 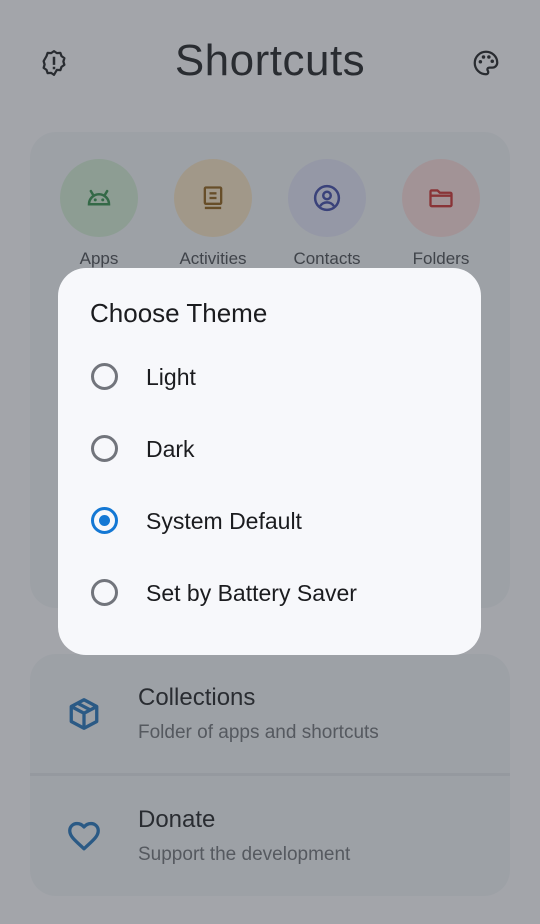 I want to click on theme-option-dark: Dark, so click(x=269, y=451).